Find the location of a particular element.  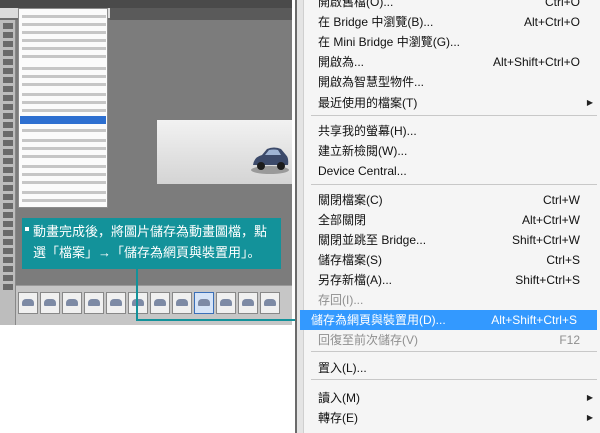

menu-item-label: 儲存檔案(S) is located at coordinates (350, 260).